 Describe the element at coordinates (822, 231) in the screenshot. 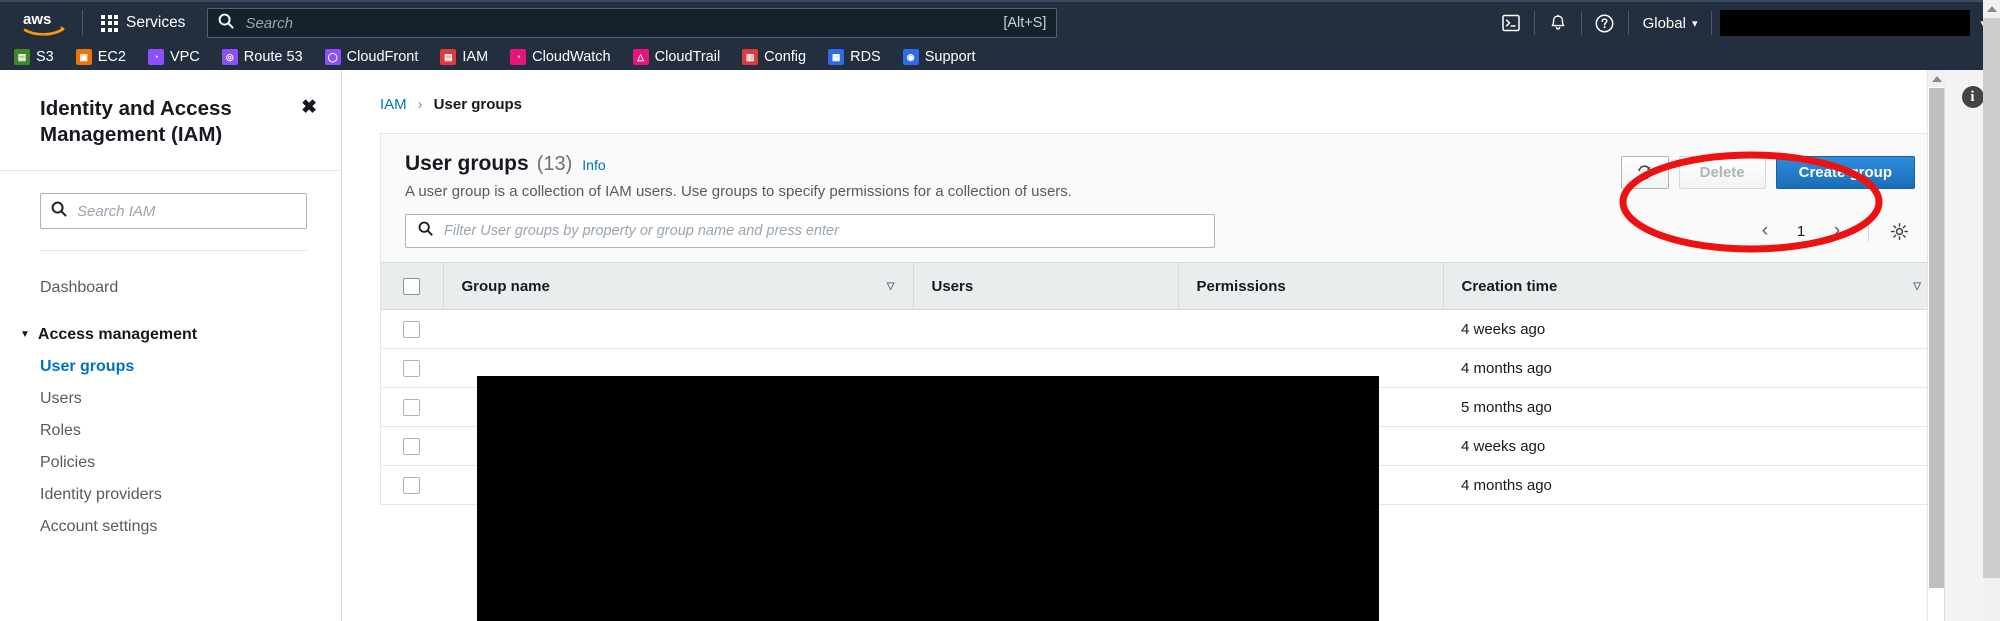

I see `filter-input` at that location.